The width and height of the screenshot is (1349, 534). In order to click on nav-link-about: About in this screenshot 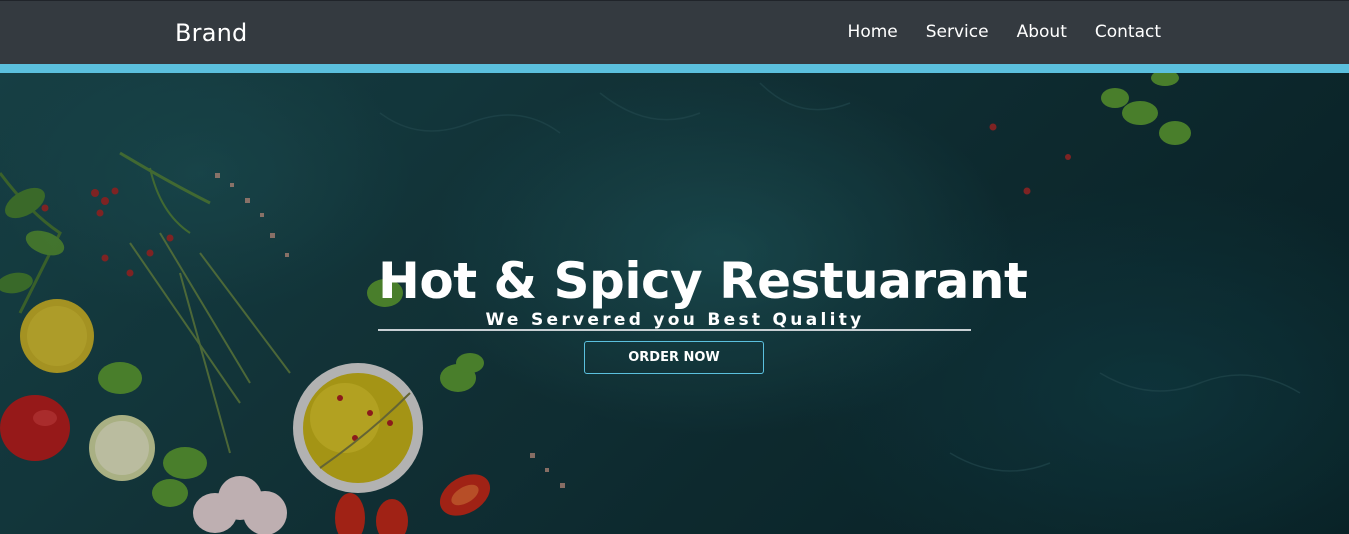, I will do `click(1042, 32)`.